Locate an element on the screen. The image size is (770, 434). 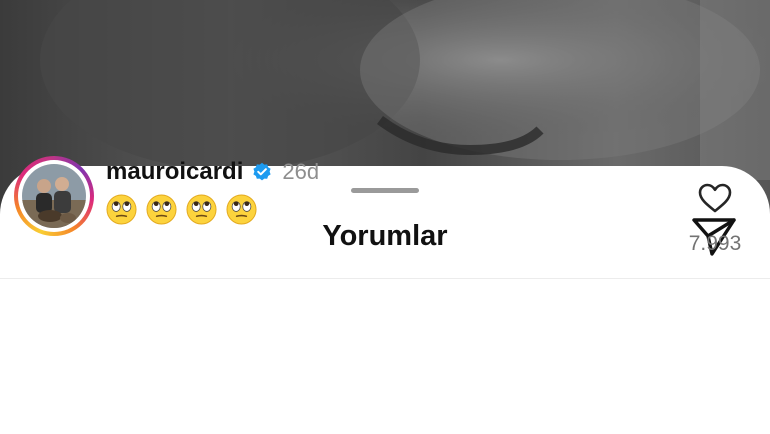
comment-header: mauroicardi 26d is located at coordinates (212, 172).